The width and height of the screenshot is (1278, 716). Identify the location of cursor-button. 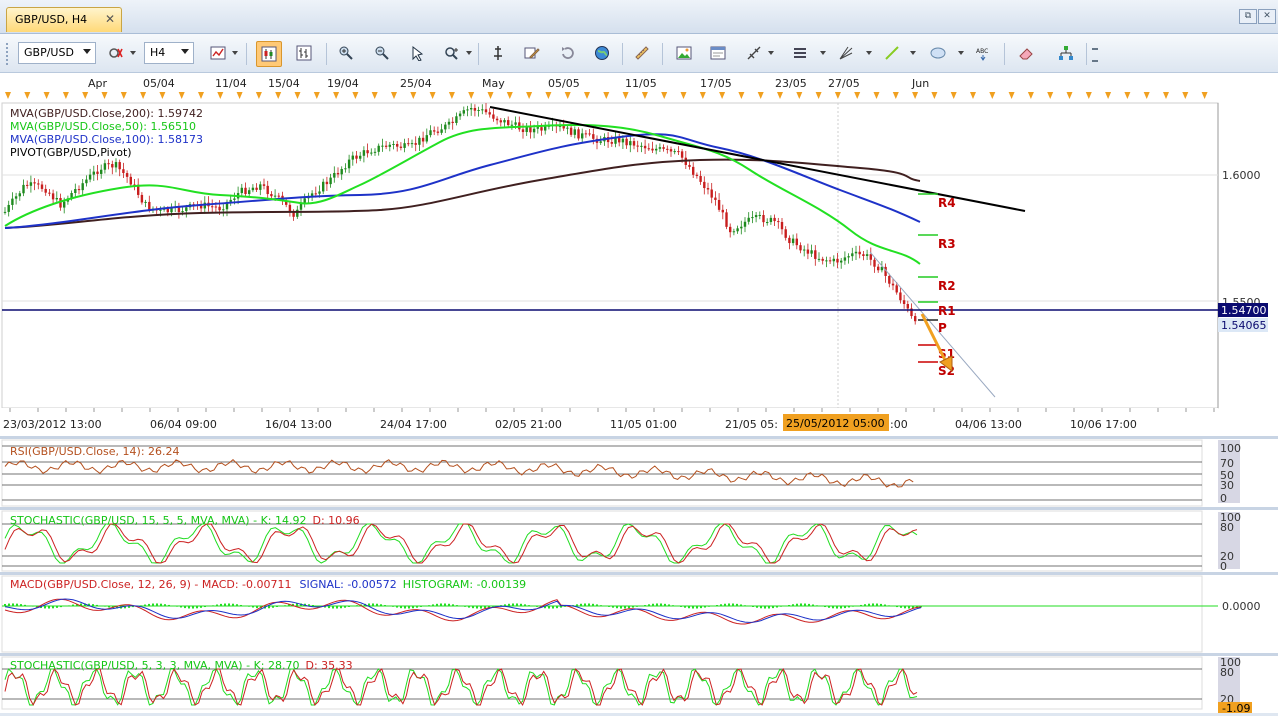
(418, 53).